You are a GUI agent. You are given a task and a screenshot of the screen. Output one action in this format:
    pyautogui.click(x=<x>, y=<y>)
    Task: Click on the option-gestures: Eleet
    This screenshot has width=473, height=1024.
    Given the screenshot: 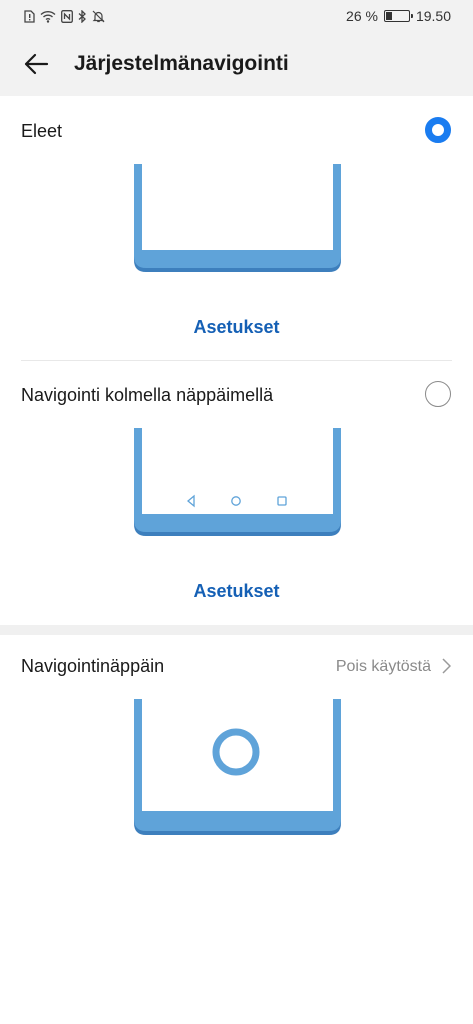 What is the action you would take?
    pyautogui.click(x=236, y=131)
    